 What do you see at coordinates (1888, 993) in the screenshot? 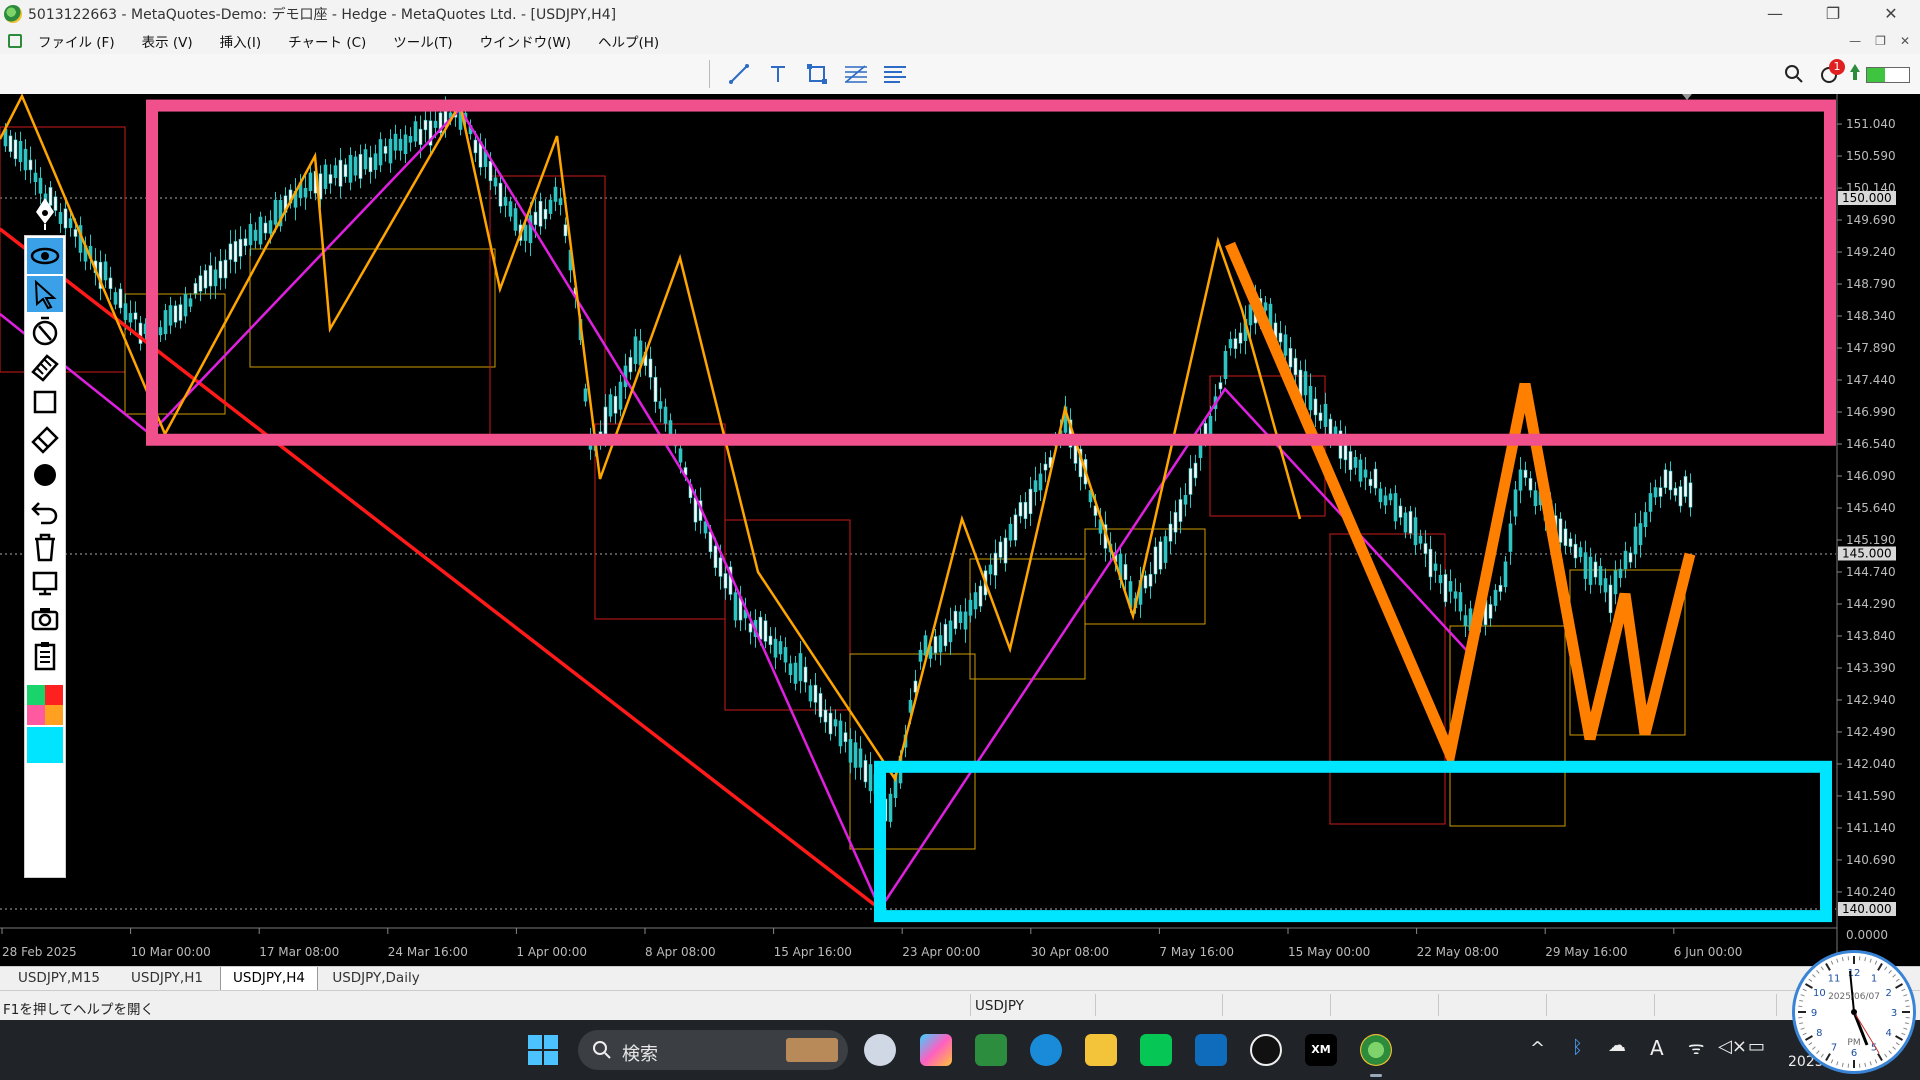
I see `svg-text: 2` at bounding box center [1888, 993].